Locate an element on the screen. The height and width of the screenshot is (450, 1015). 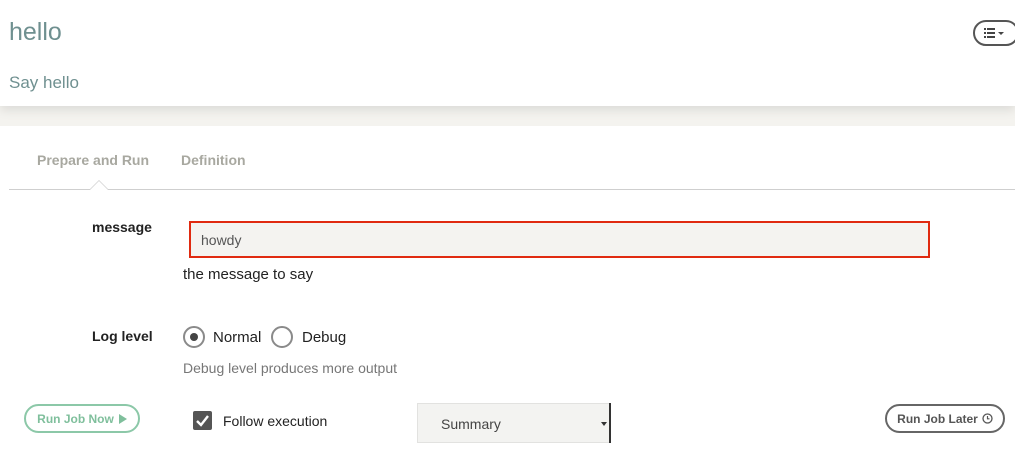
run-job-later-button: Run Job Later is located at coordinates (945, 418).